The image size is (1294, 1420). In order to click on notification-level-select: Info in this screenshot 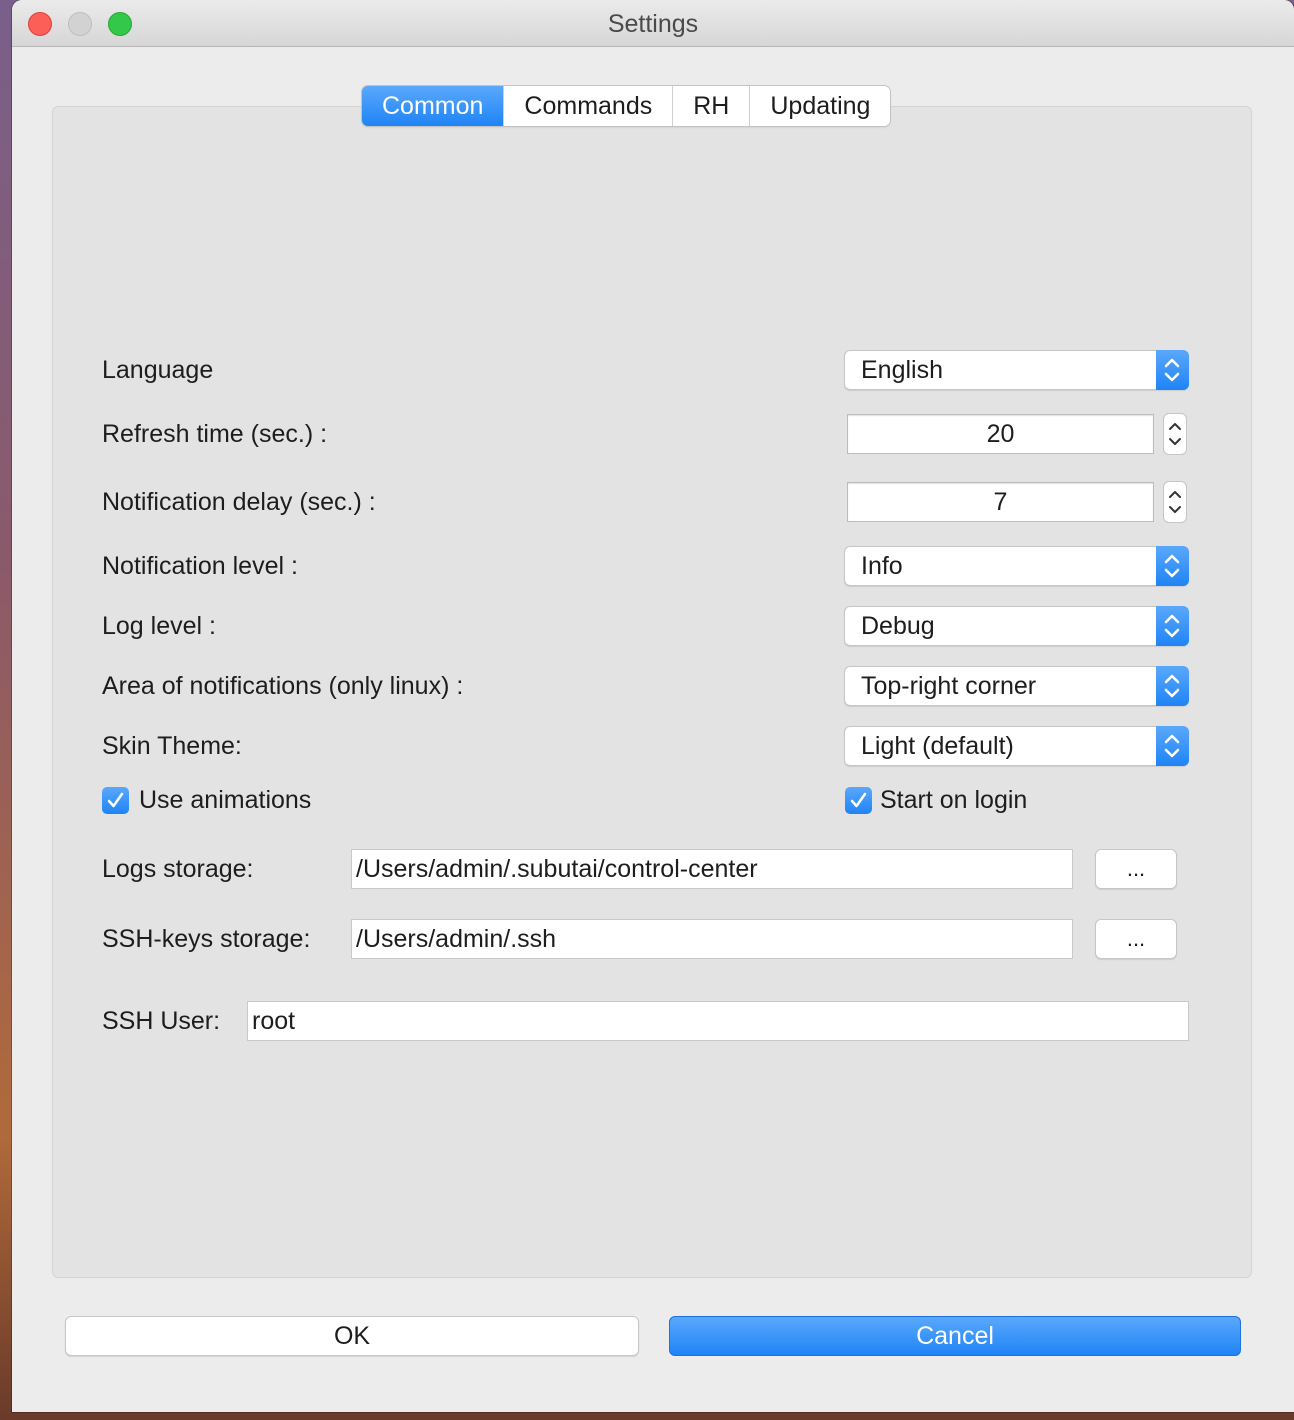, I will do `click(1016, 566)`.